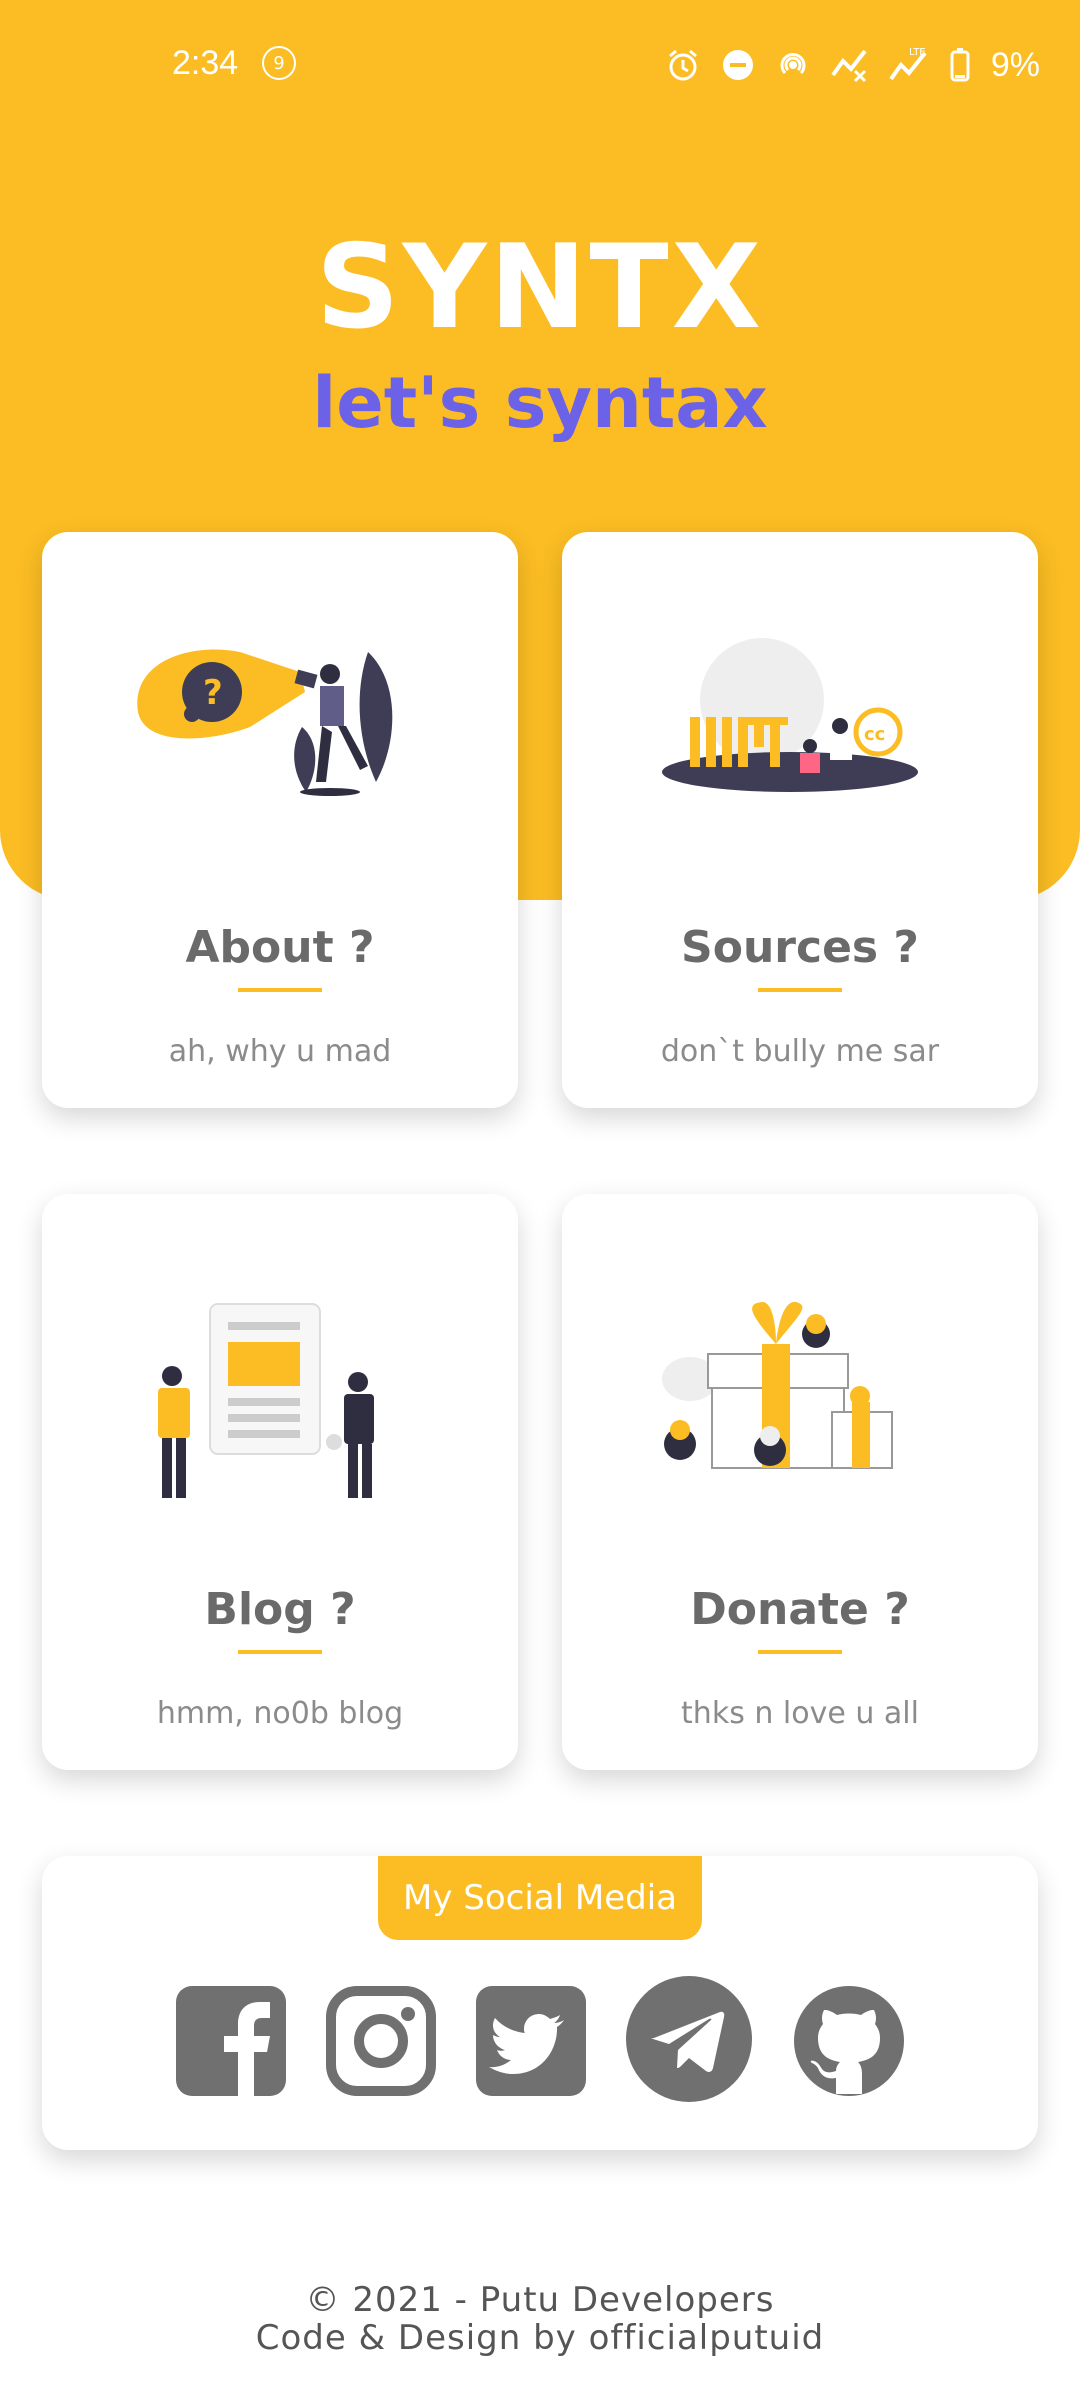 The width and height of the screenshot is (1080, 2400). I want to click on twitter-icon, so click(531, 2041).